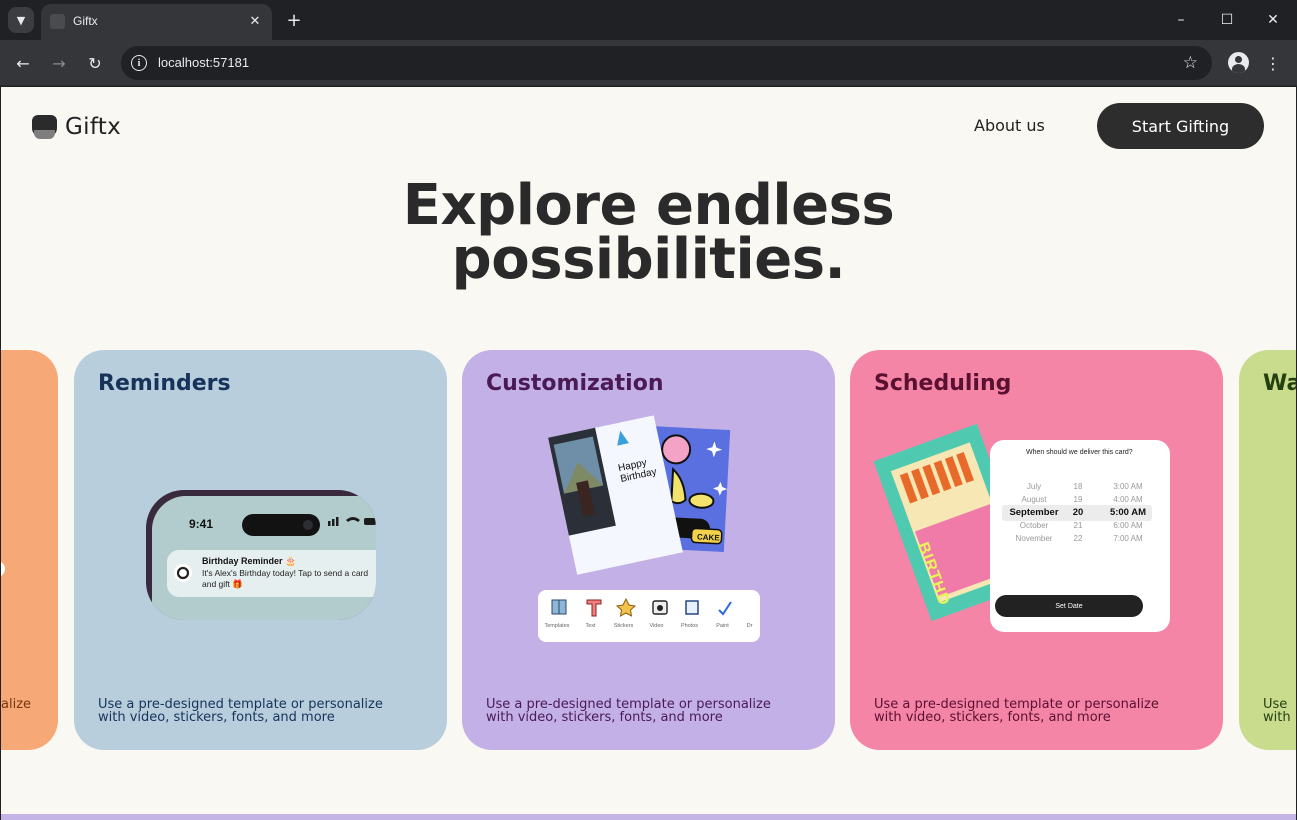  What do you see at coordinates (1128, 525) in the screenshot?
I see `time-option: 6:00 AM` at bounding box center [1128, 525].